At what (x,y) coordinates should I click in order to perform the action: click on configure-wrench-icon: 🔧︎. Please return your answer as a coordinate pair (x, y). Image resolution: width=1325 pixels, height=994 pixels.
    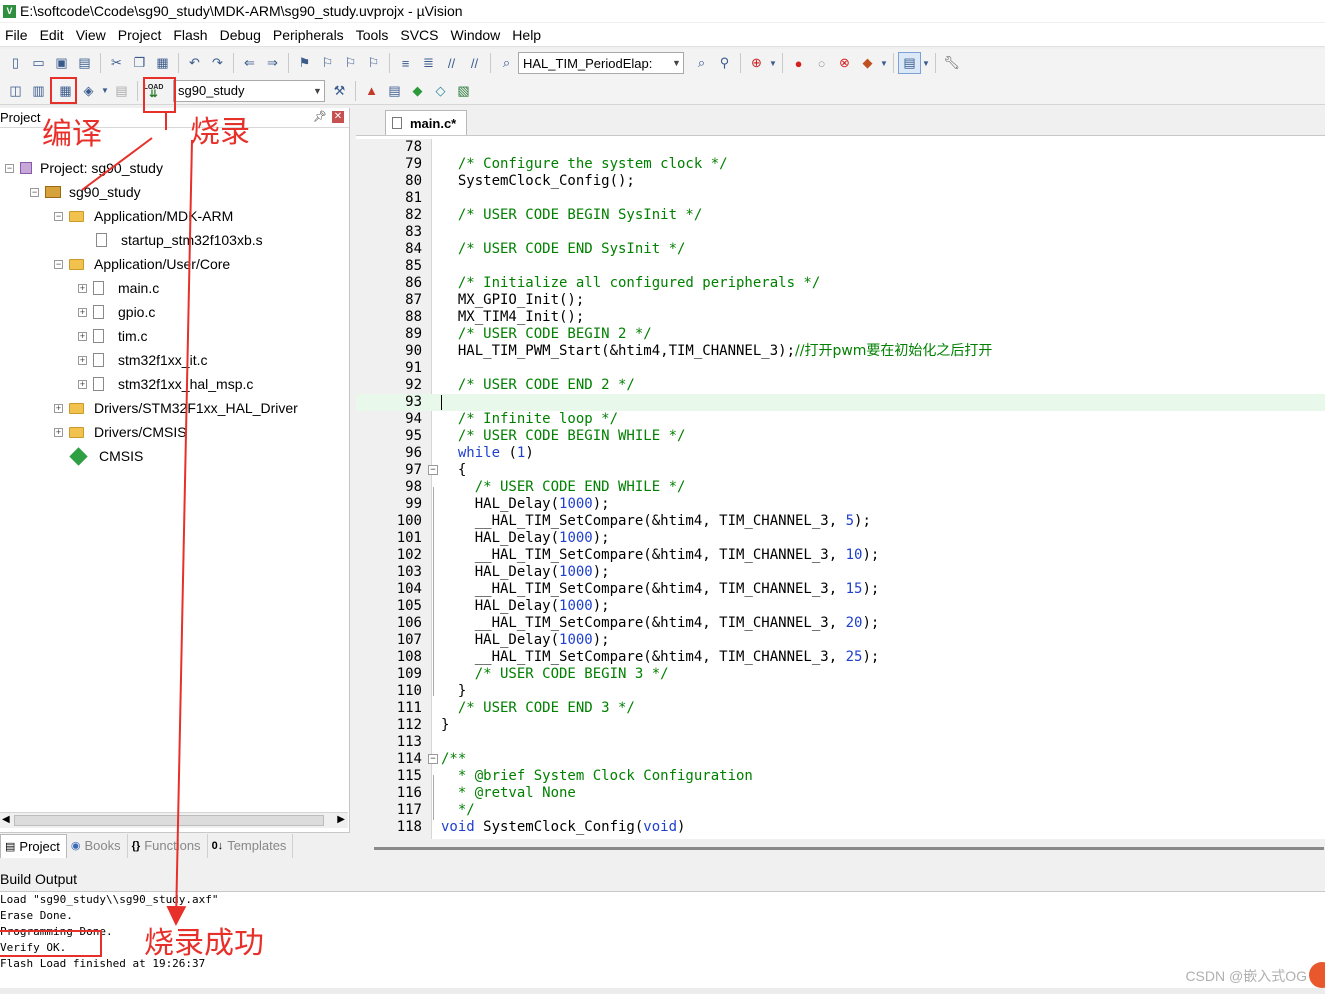
    Looking at the image, I should click on (951, 63).